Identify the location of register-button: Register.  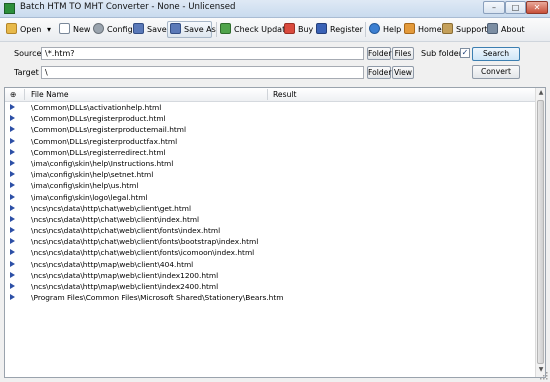
(339, 29).